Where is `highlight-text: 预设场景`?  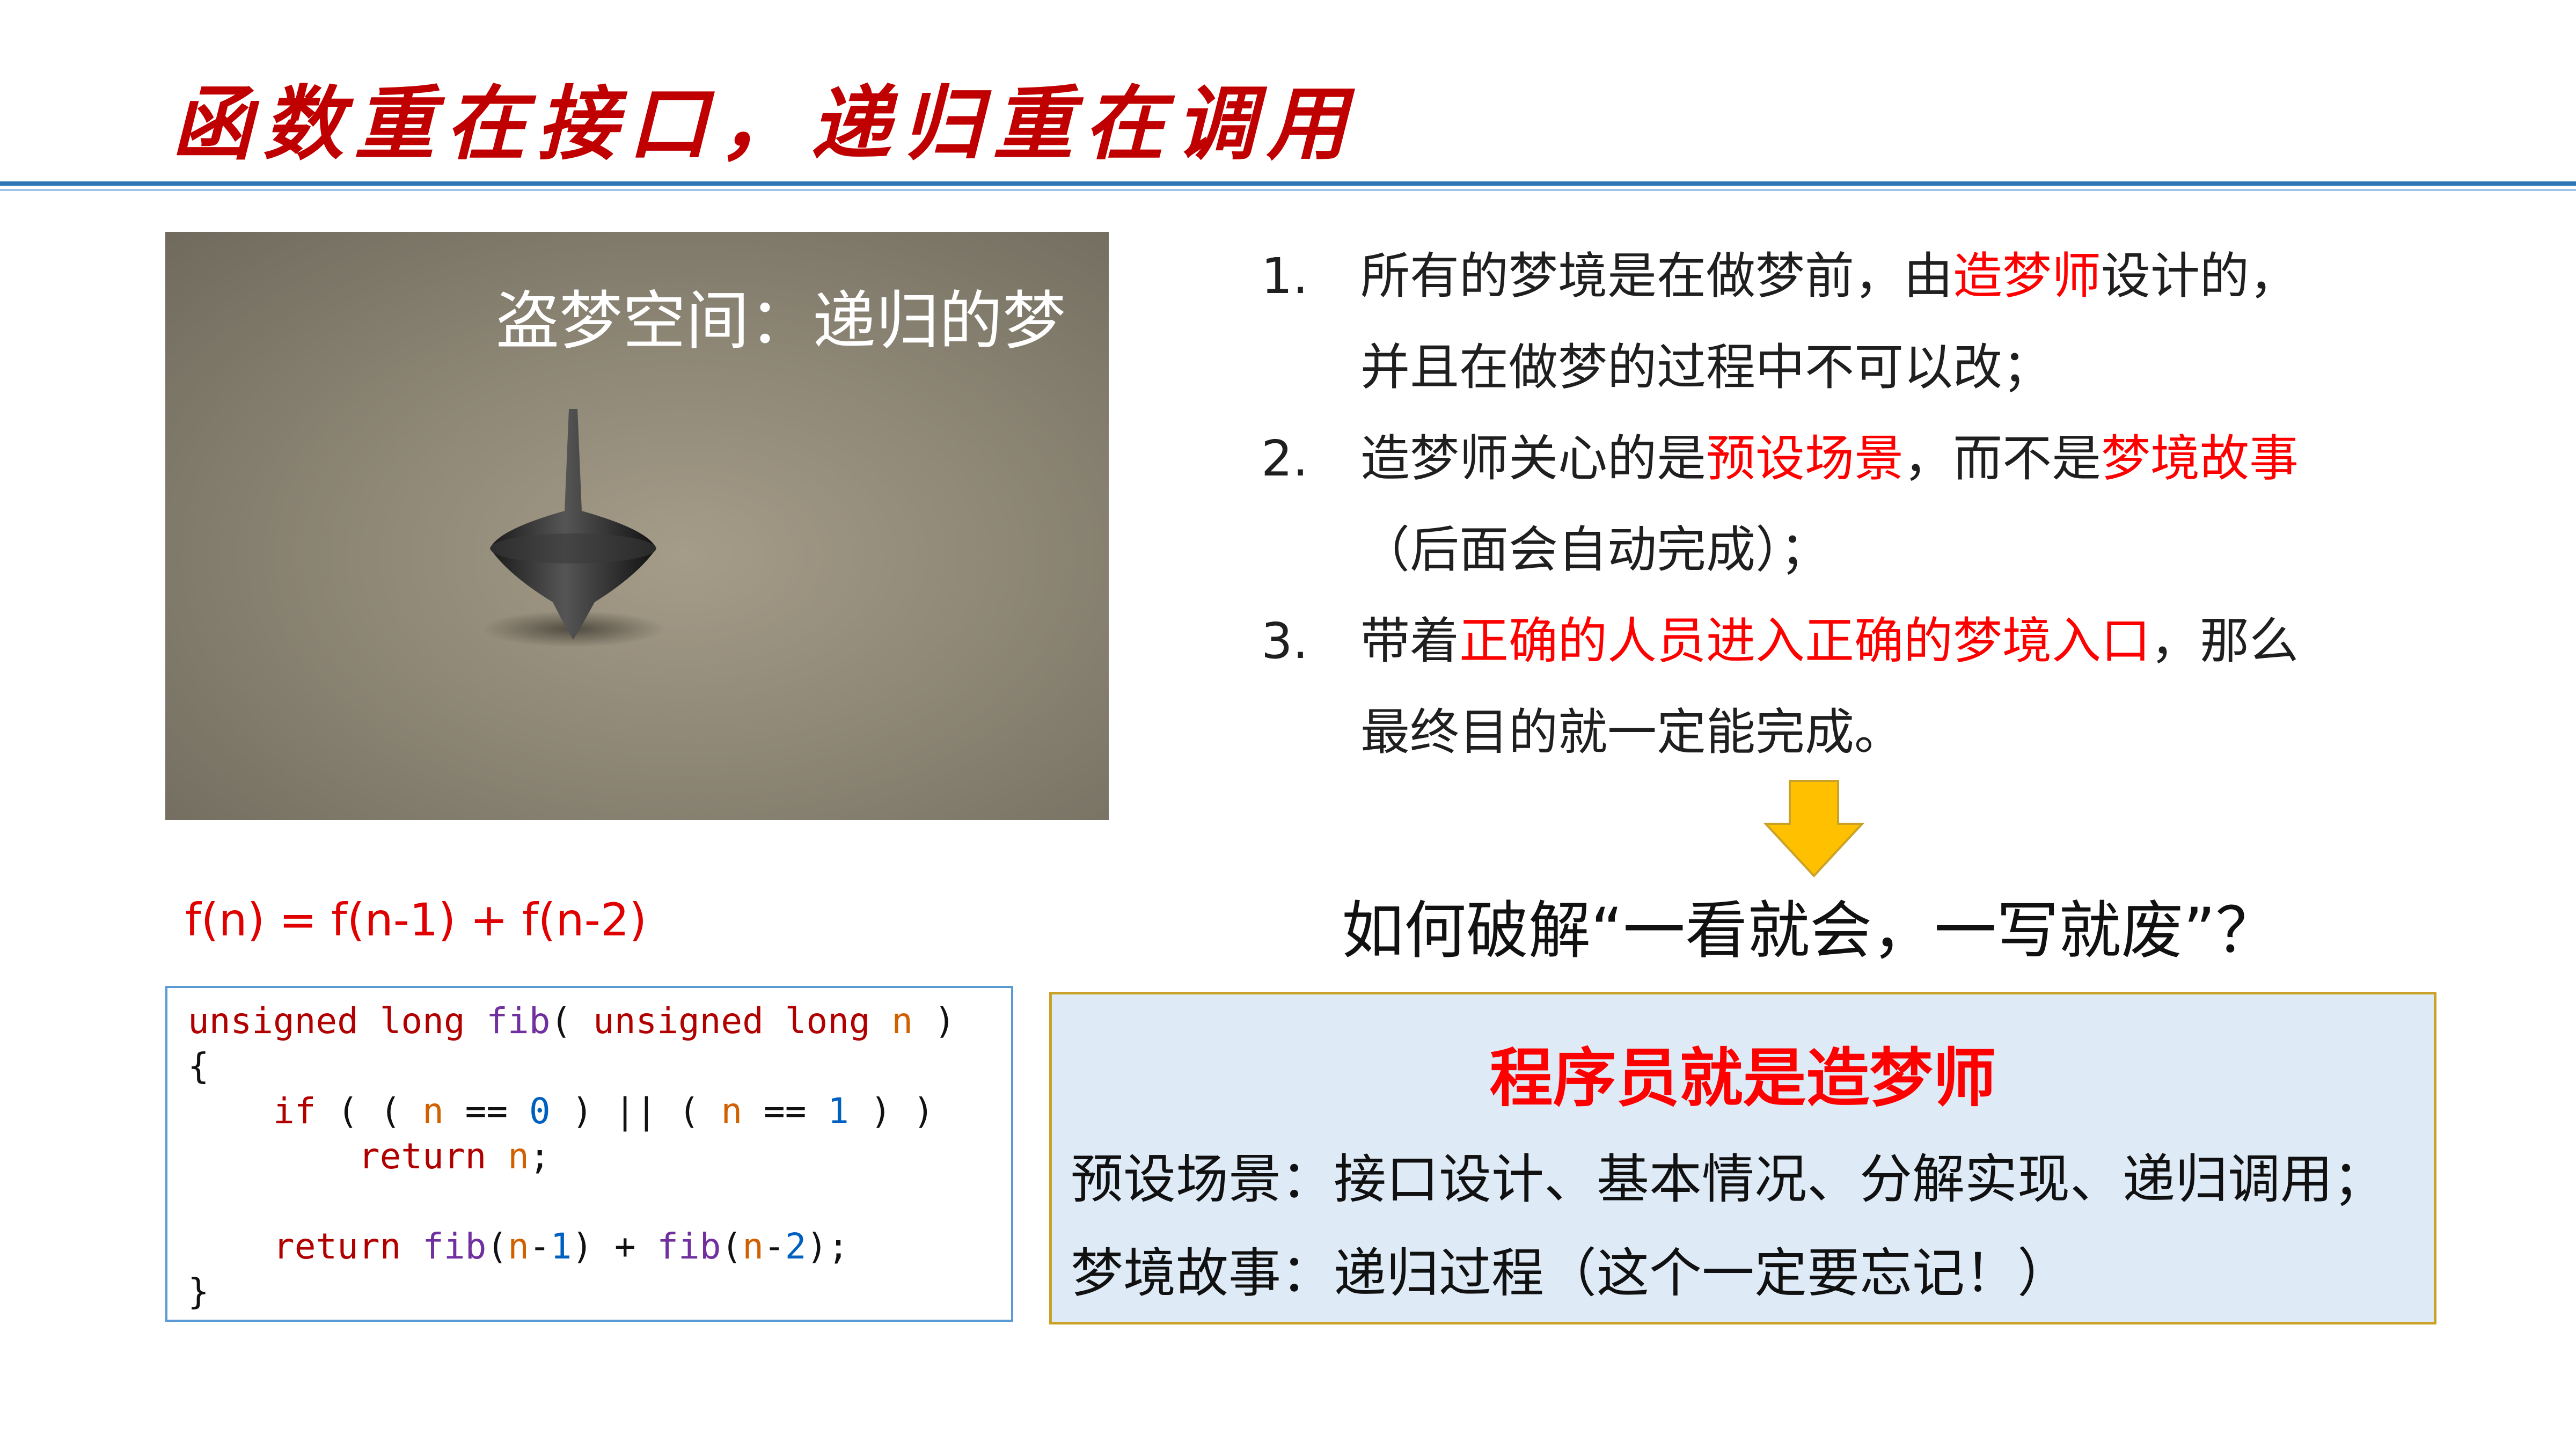
highlight-text: 预设场景 is located at coordinates (1805, 458).